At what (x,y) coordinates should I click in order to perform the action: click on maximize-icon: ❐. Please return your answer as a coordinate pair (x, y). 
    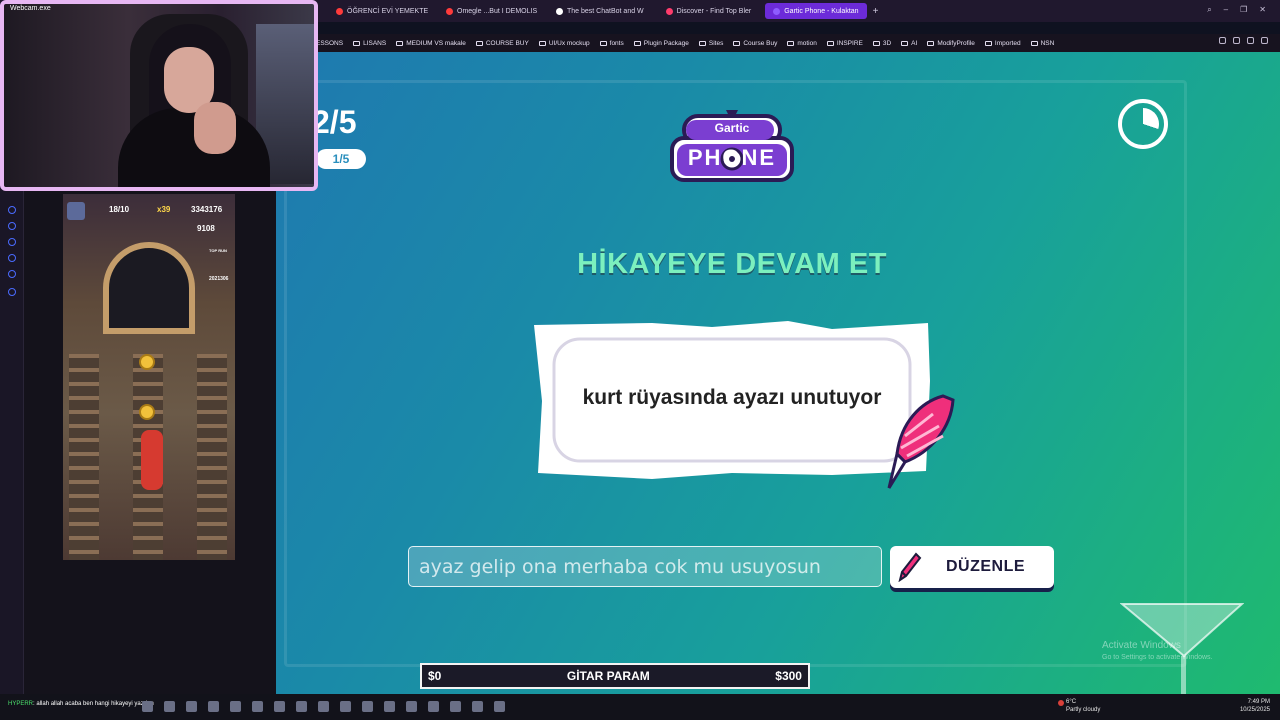
    Looking at the image, I should click on (1243, 10).